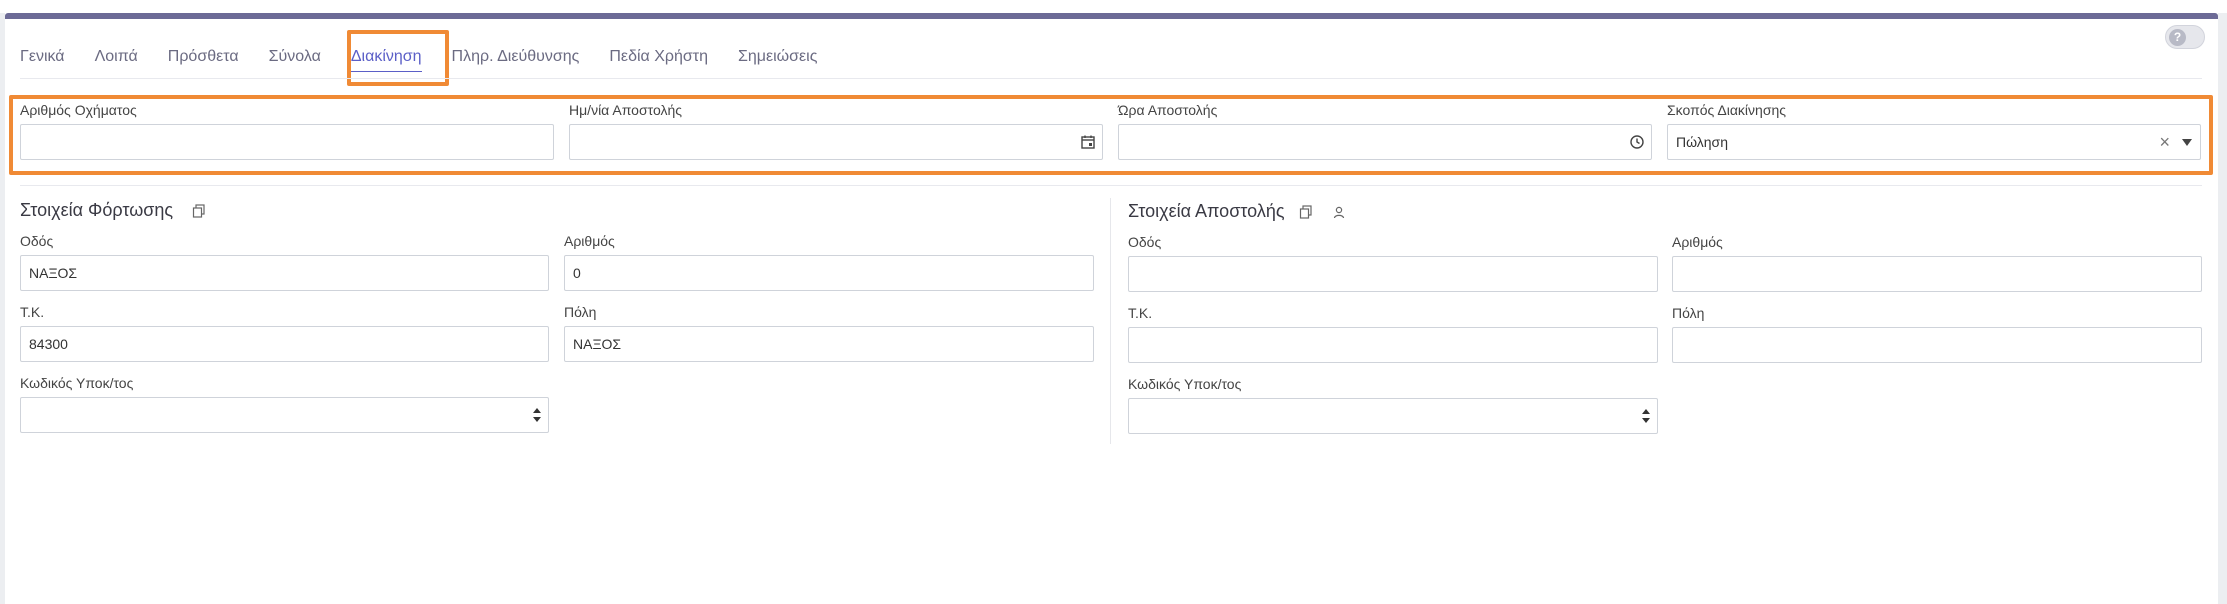  I want to click on tab-additional: Πρόσθετα, so click(203, 57).